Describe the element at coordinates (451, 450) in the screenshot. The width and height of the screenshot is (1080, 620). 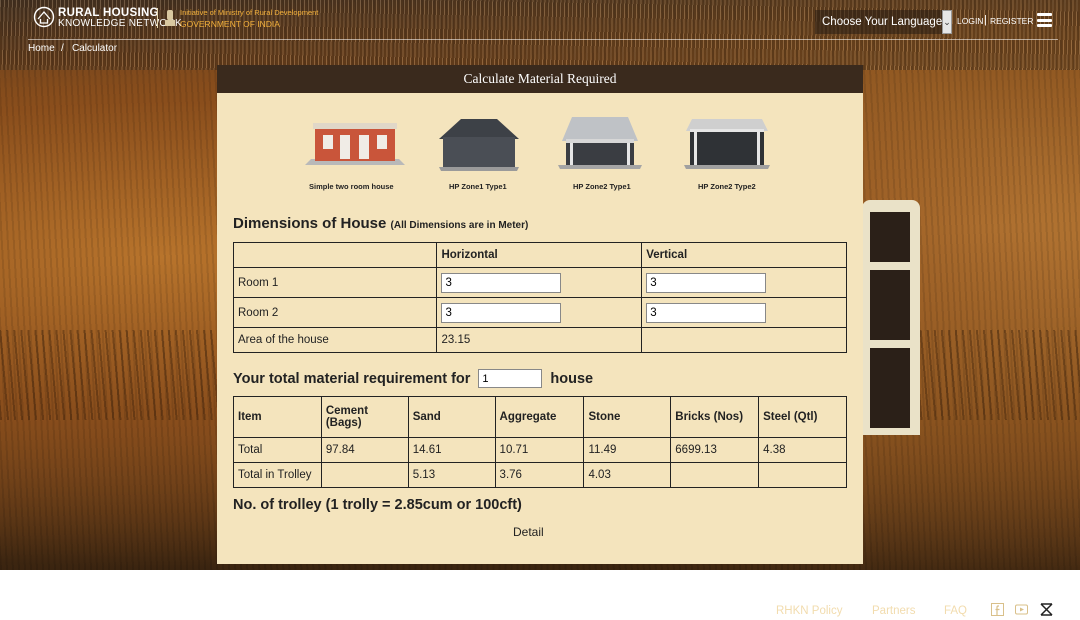
I see `table-cell: 14.61` at that location.